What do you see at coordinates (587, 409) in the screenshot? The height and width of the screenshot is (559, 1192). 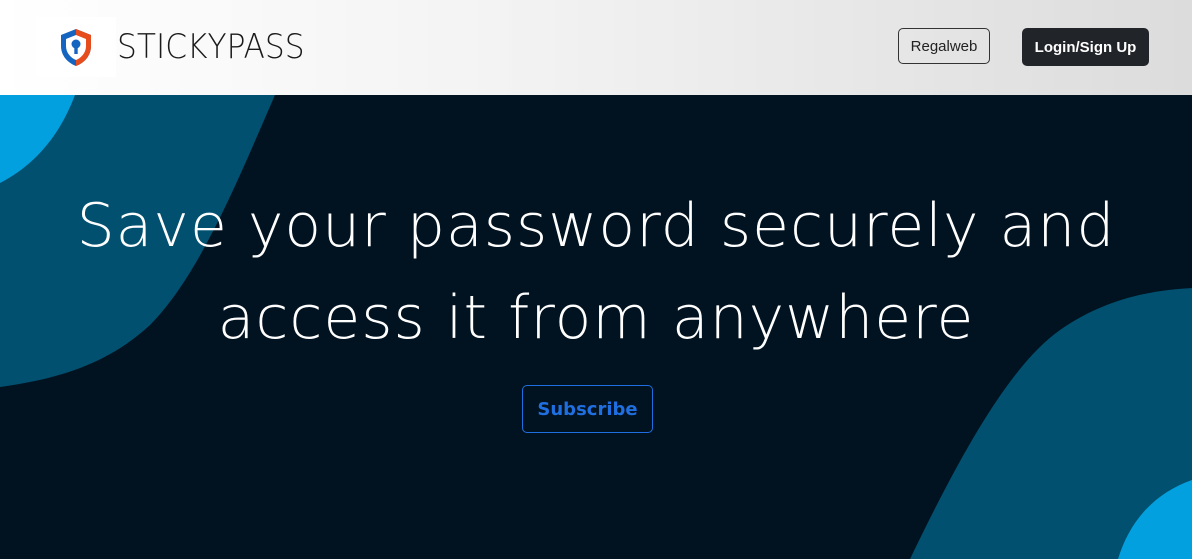 I see `subscribe-button: Subscribe` at bounding box center [587, 409].